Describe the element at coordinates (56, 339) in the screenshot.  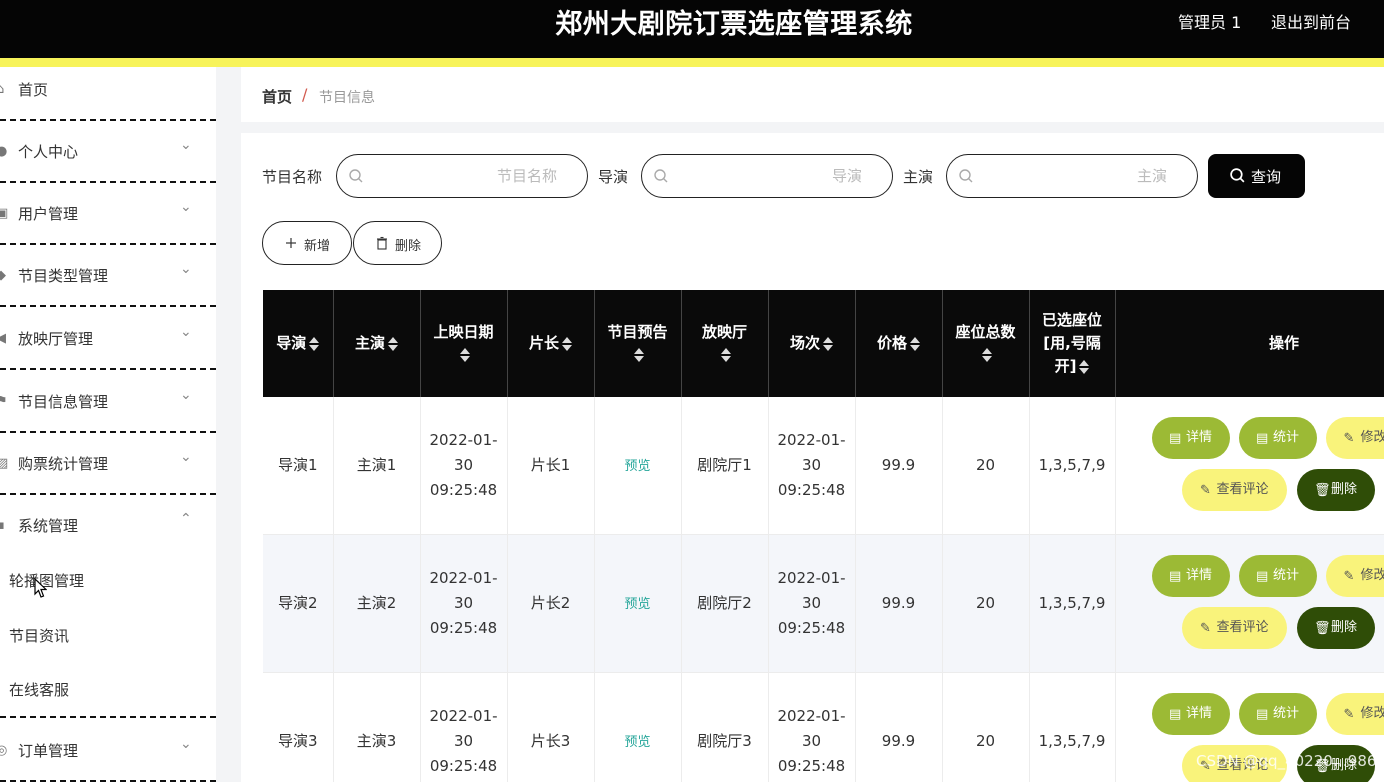
I see `sidebar-item-label: 放映厅管理` at that location.